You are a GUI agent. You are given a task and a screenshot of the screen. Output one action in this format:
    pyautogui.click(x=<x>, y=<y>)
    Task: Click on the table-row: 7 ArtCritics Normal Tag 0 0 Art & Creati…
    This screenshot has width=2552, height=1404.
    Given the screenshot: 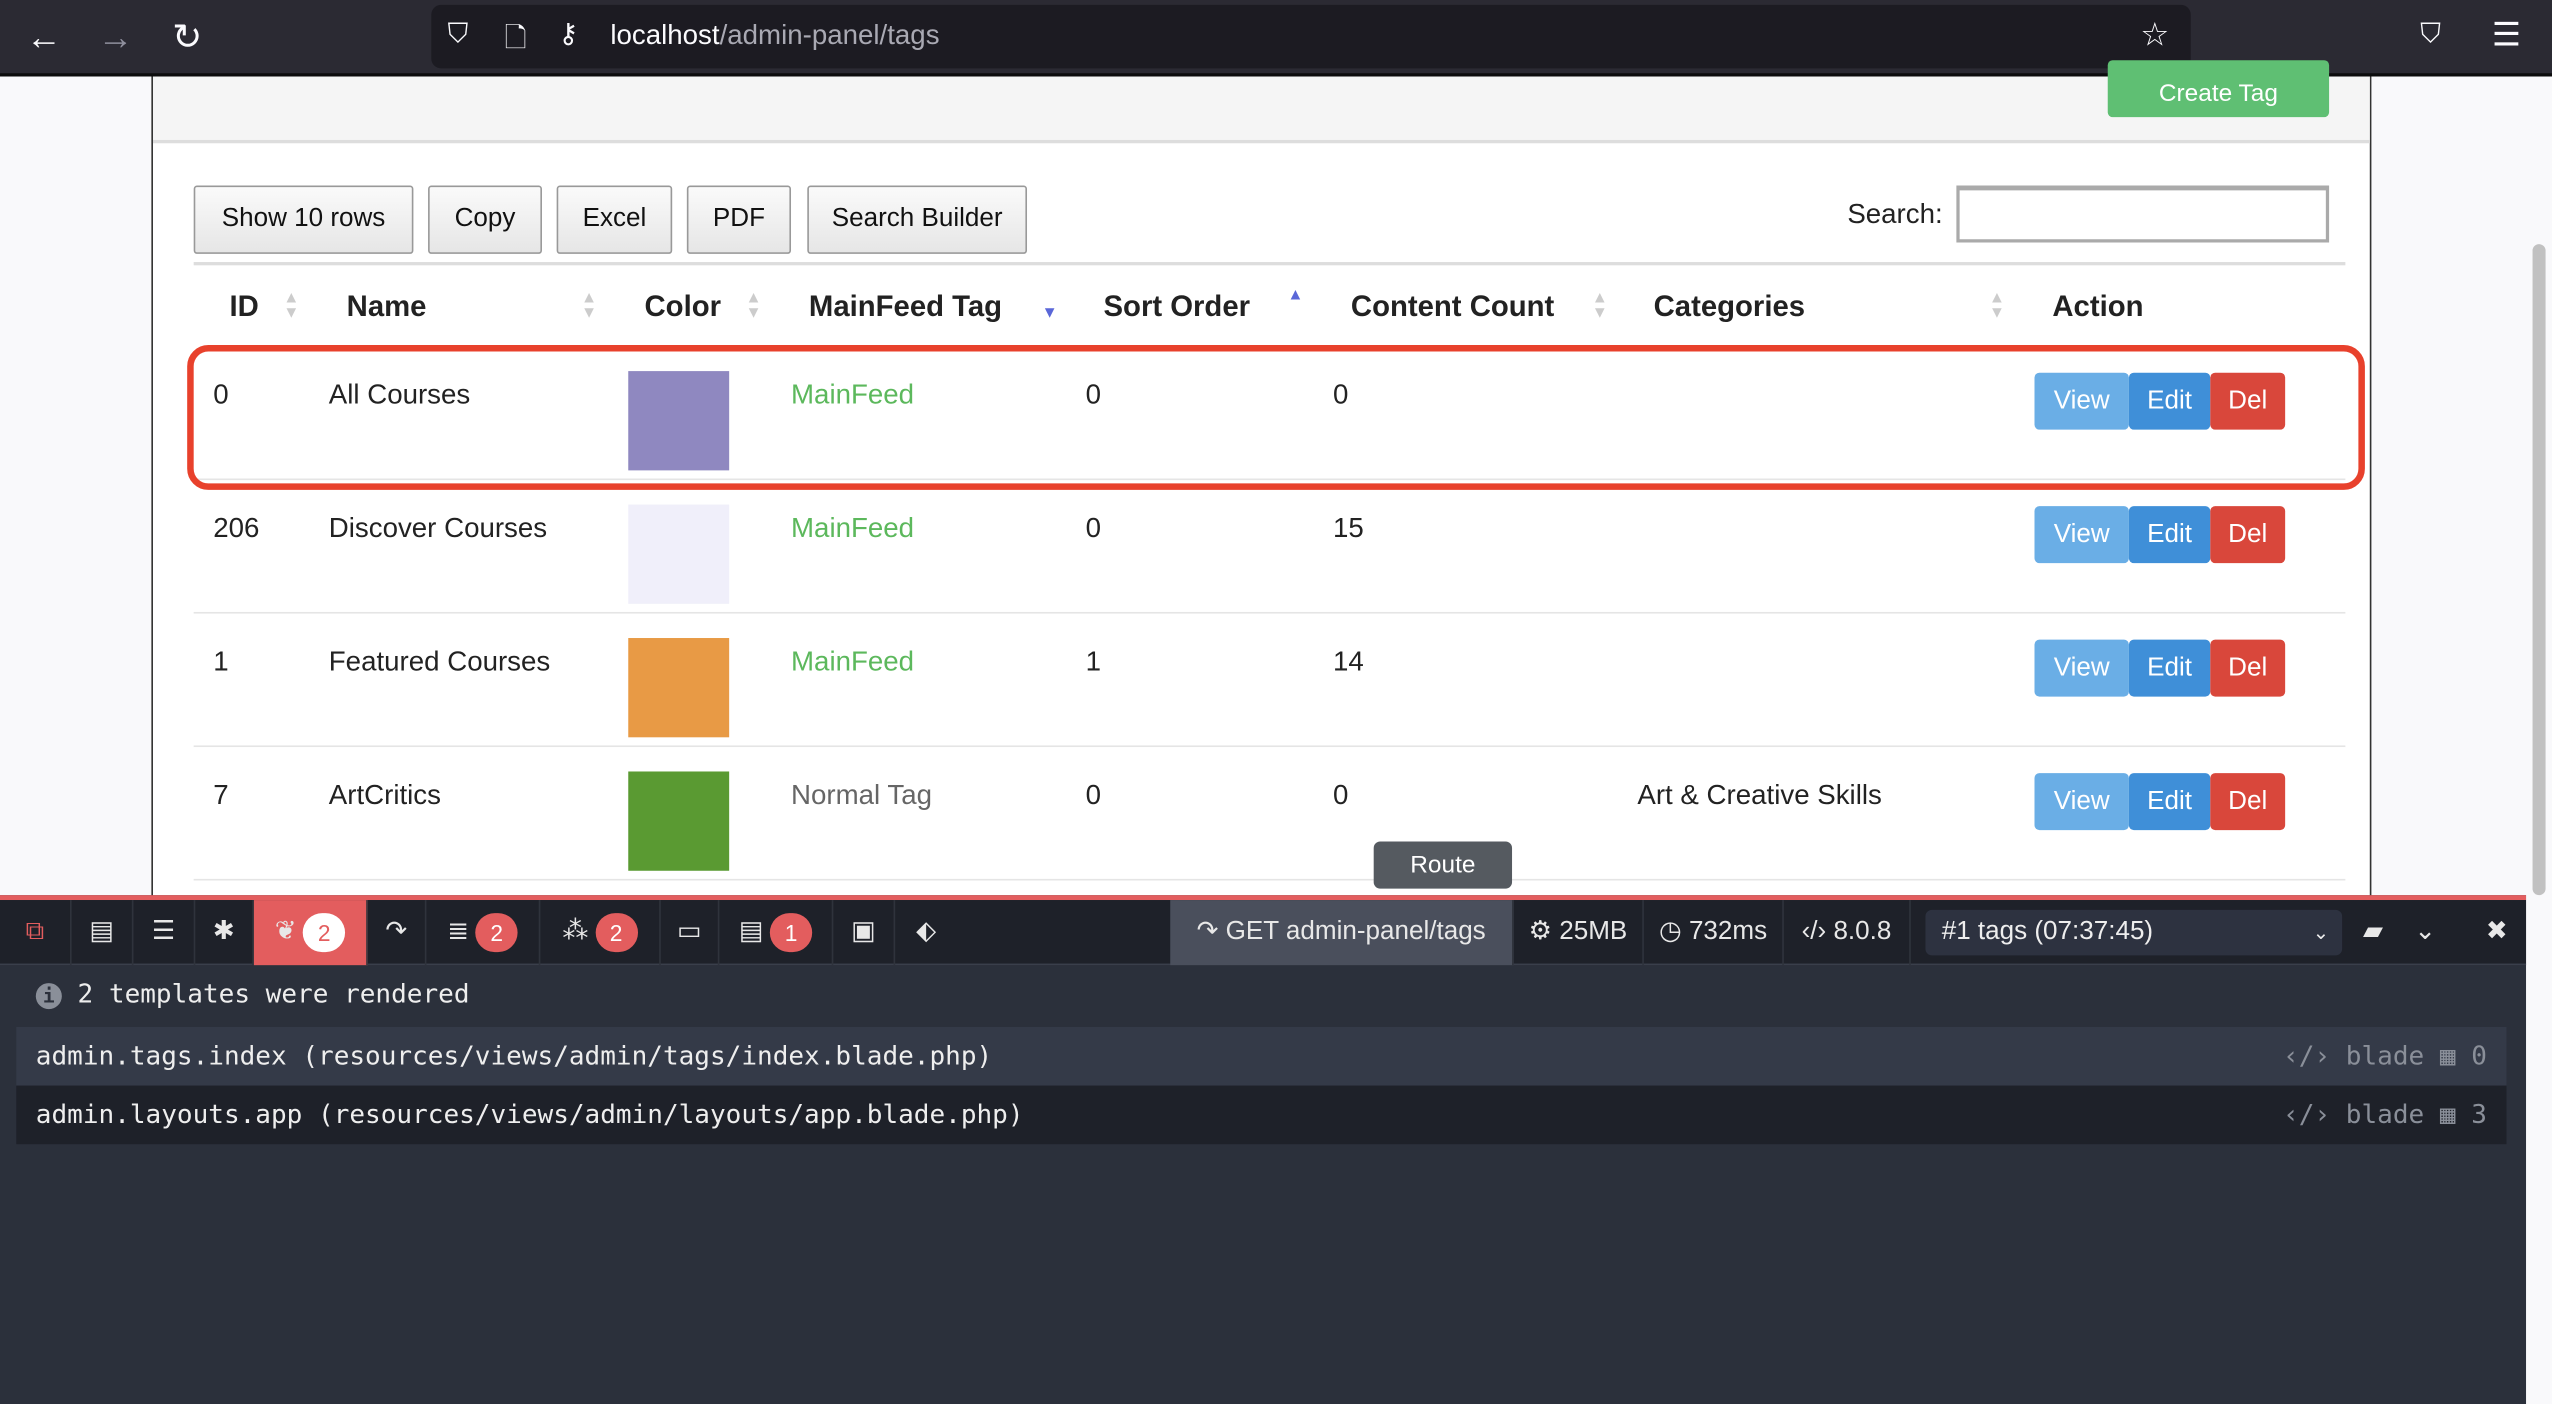 What is the action you would take?
    pyautogui.click(x=1269, y=814)
    